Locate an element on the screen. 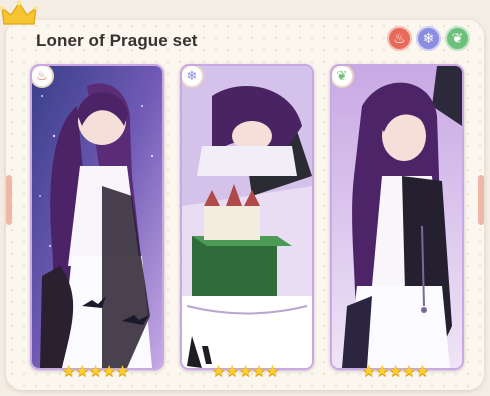  card-ice-rarity: ★★★★★ is located at coordinates (245, 371).